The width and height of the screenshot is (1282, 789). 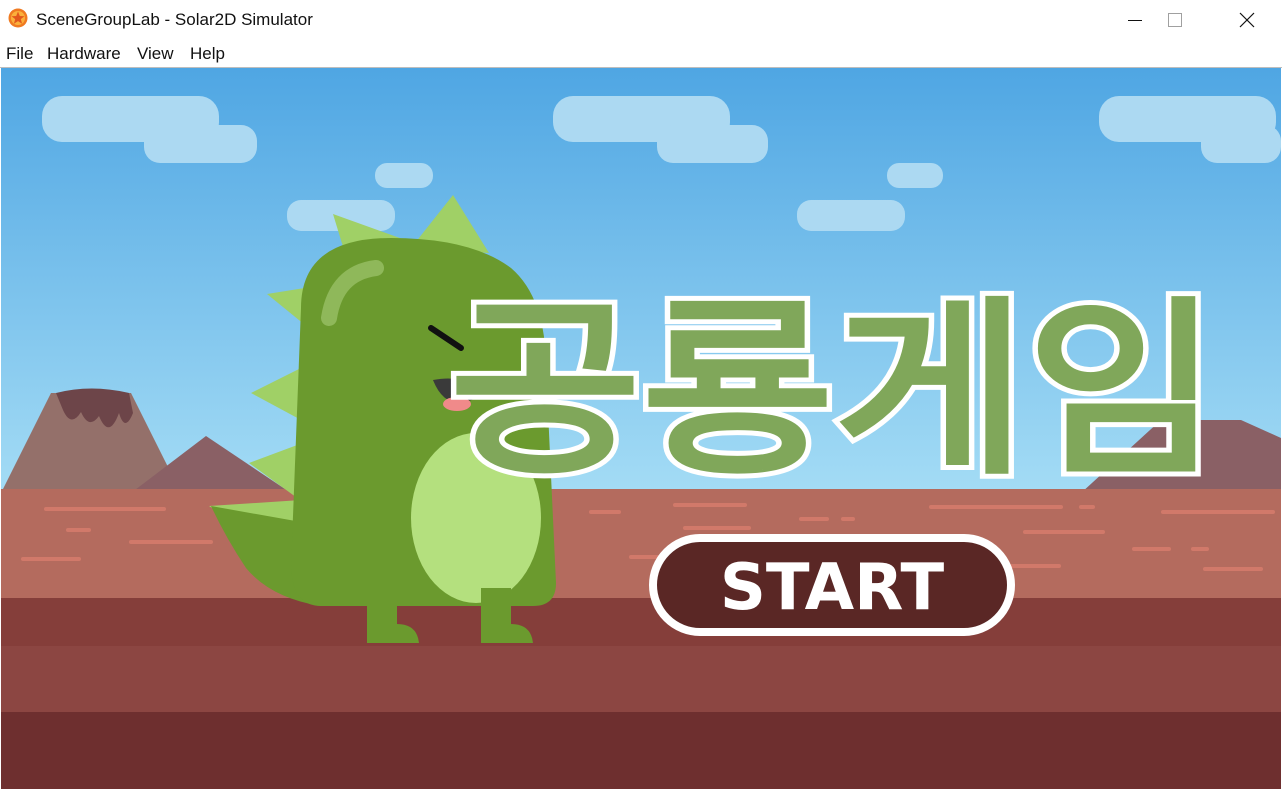 What do you see at coordinates (832, 588) in the screenshot?
I see `start-button-label: START` at bounding box center [832, 588].